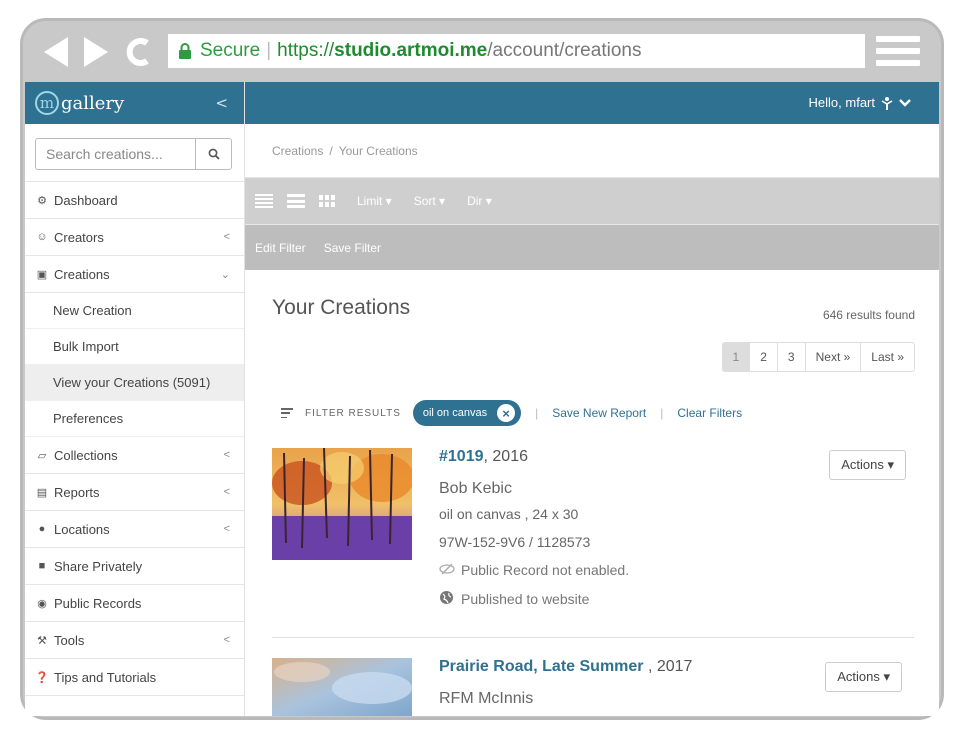 The width and height of the screenshot is (960, 739). I want to click on forward-icon, so click(96, 52).